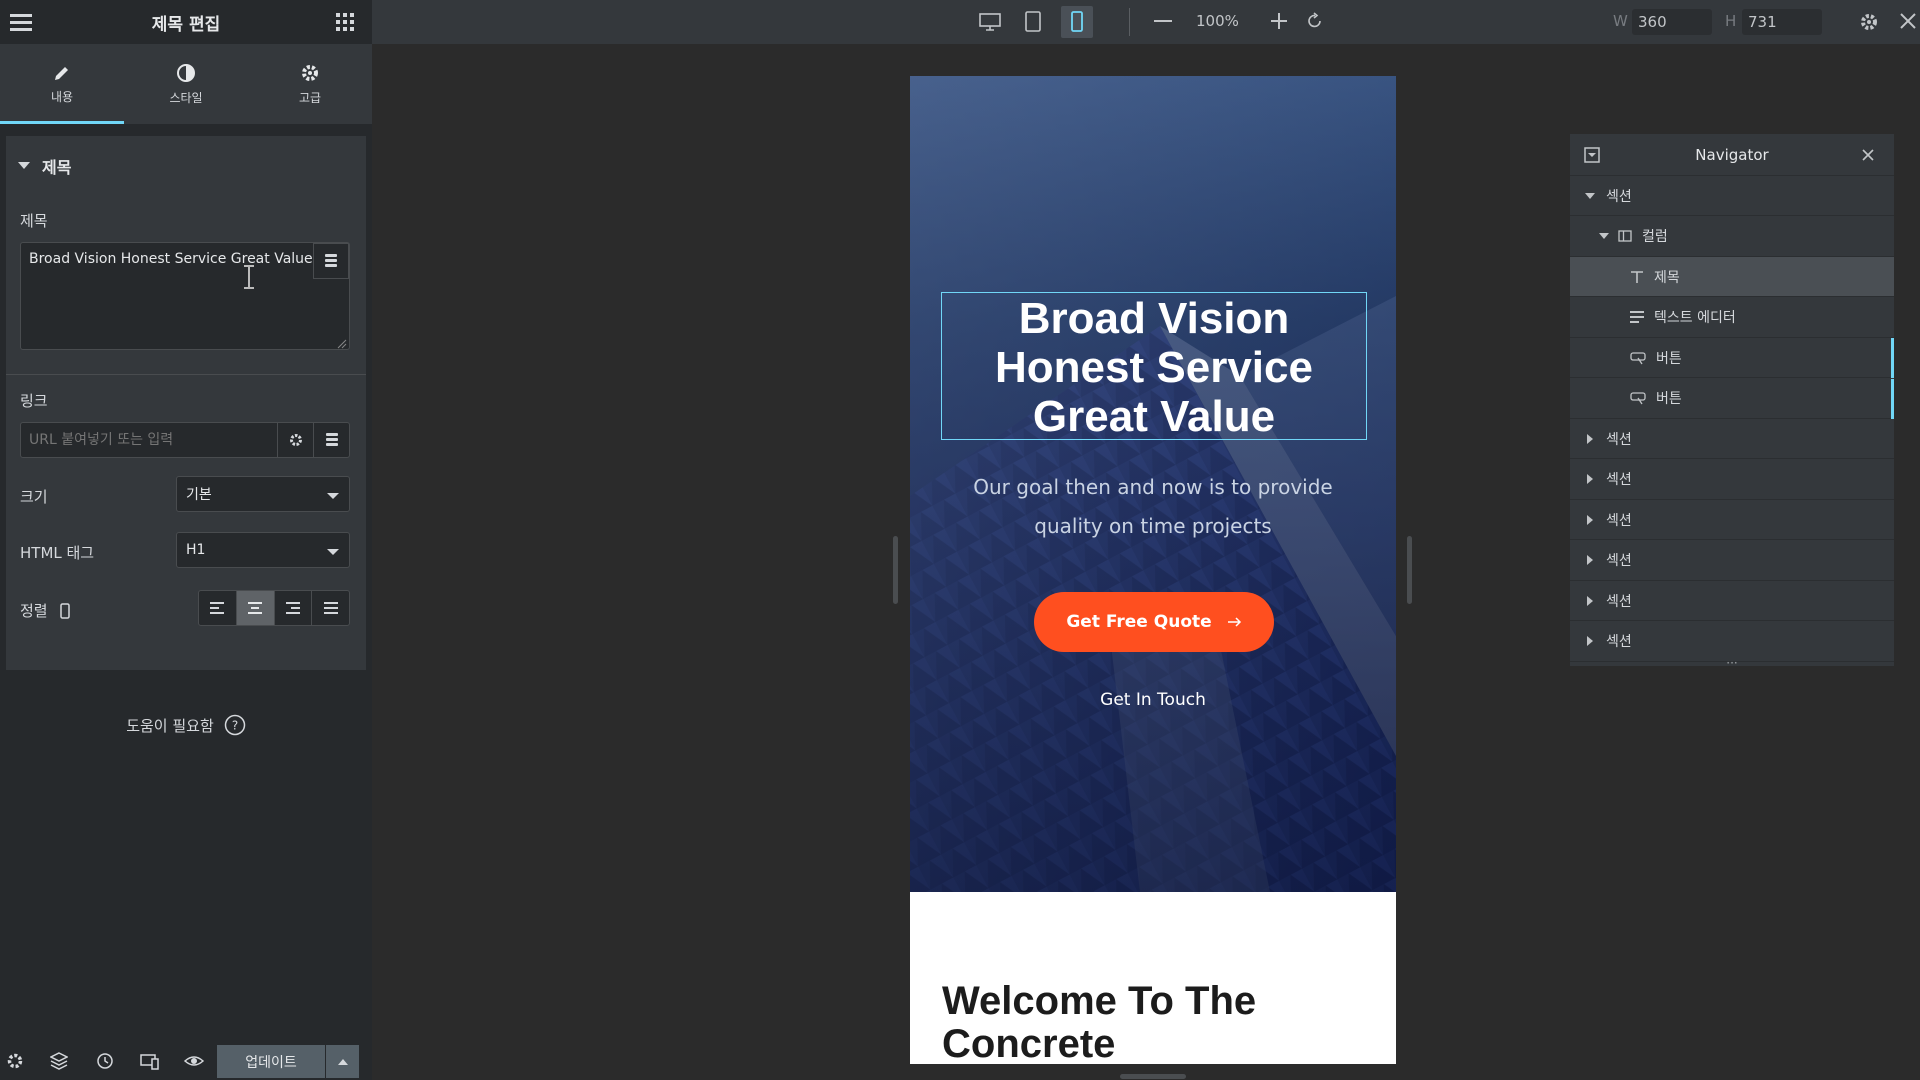 The height and width of the screenshot is (1080, 1920). Describe the element at coordinates (1153, 700) in the screenshot. I see `get-in-touch-link: Get In Touch` at that location.